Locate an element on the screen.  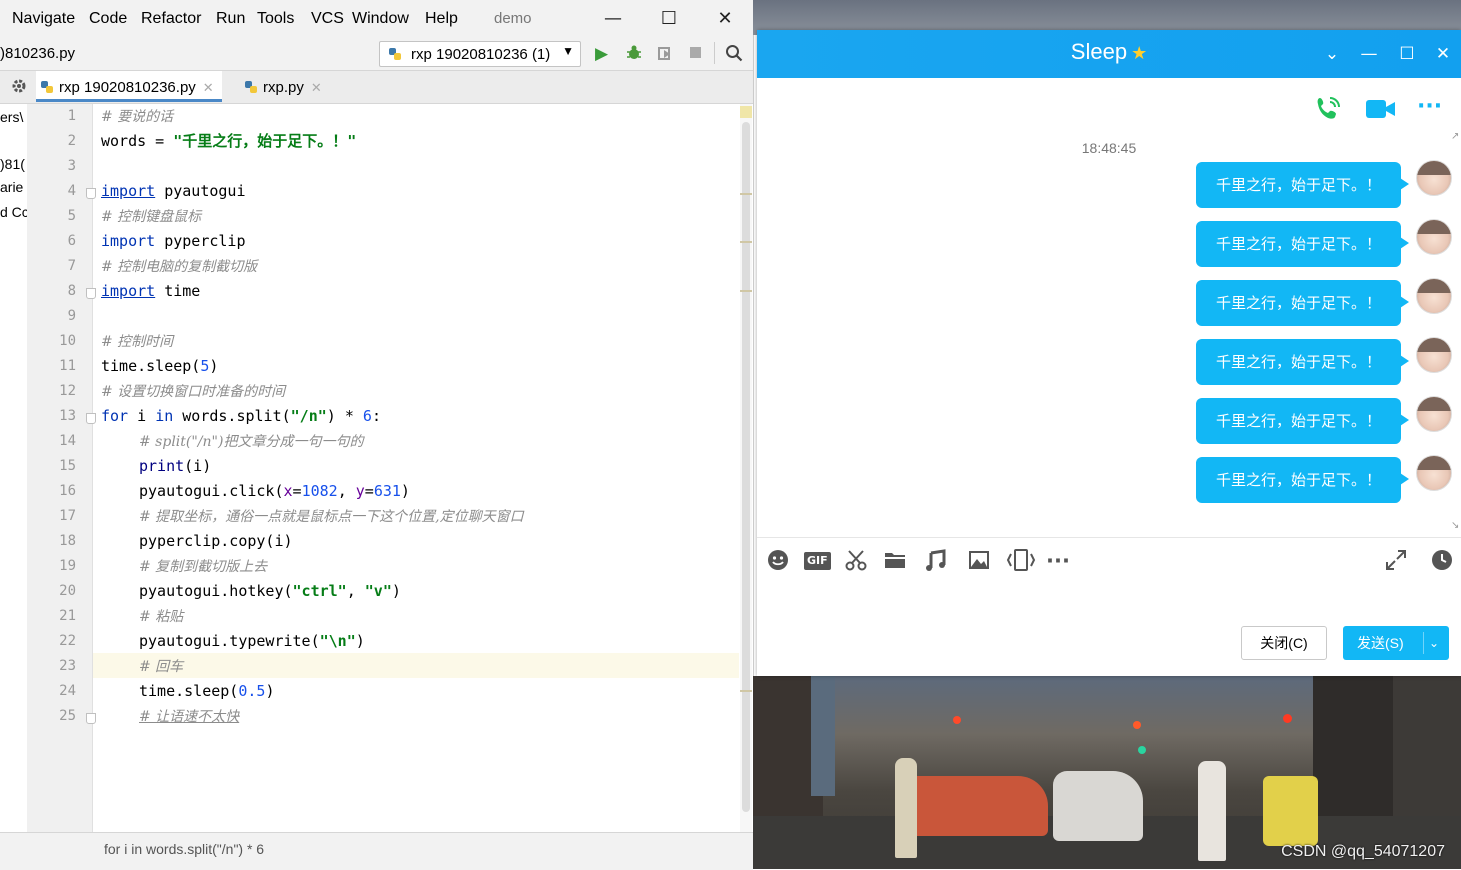
emoji-icon is located at coordinates (778, 563).